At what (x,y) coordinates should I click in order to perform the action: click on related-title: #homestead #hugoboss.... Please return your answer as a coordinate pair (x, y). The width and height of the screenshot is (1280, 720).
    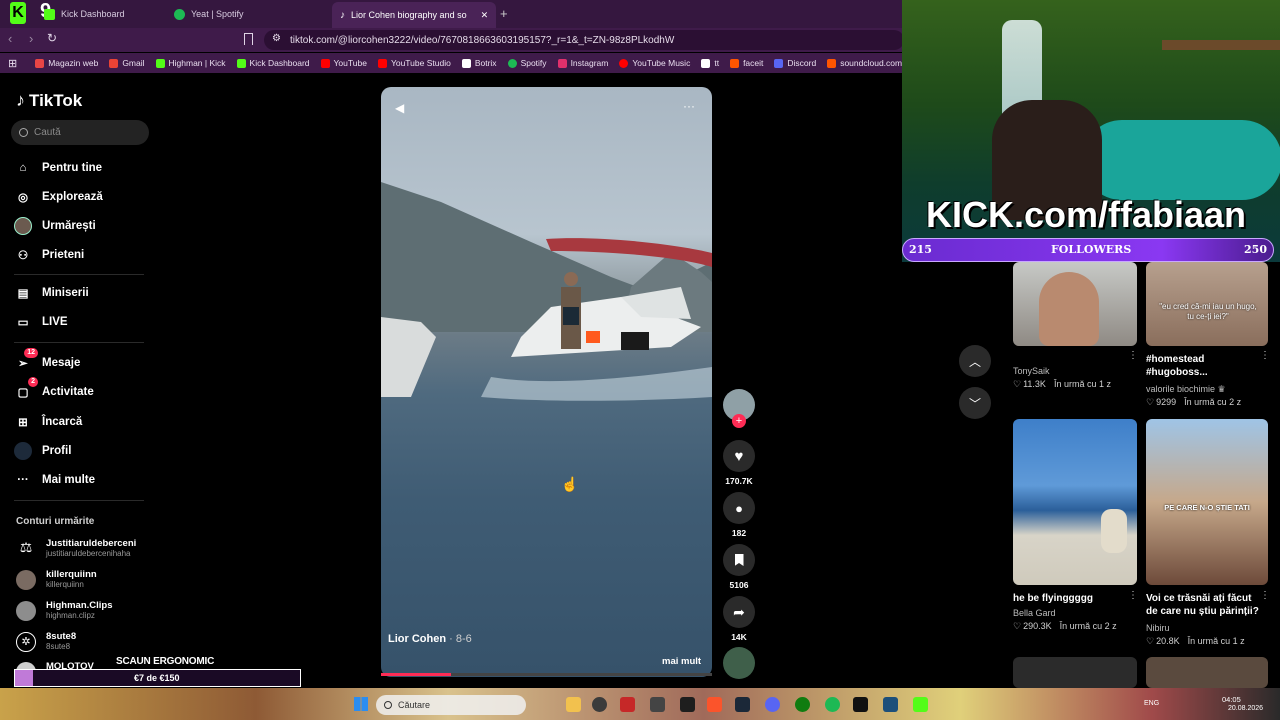
    Looking at the image, I should click on (1202, 366).